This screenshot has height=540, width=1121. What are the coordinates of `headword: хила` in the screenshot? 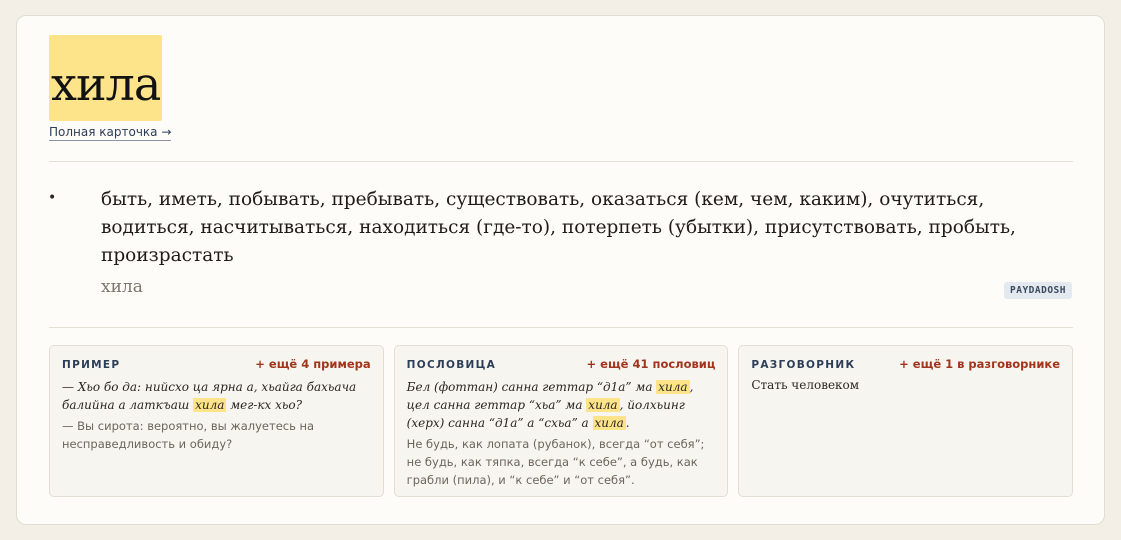 It's located at (106, 78).